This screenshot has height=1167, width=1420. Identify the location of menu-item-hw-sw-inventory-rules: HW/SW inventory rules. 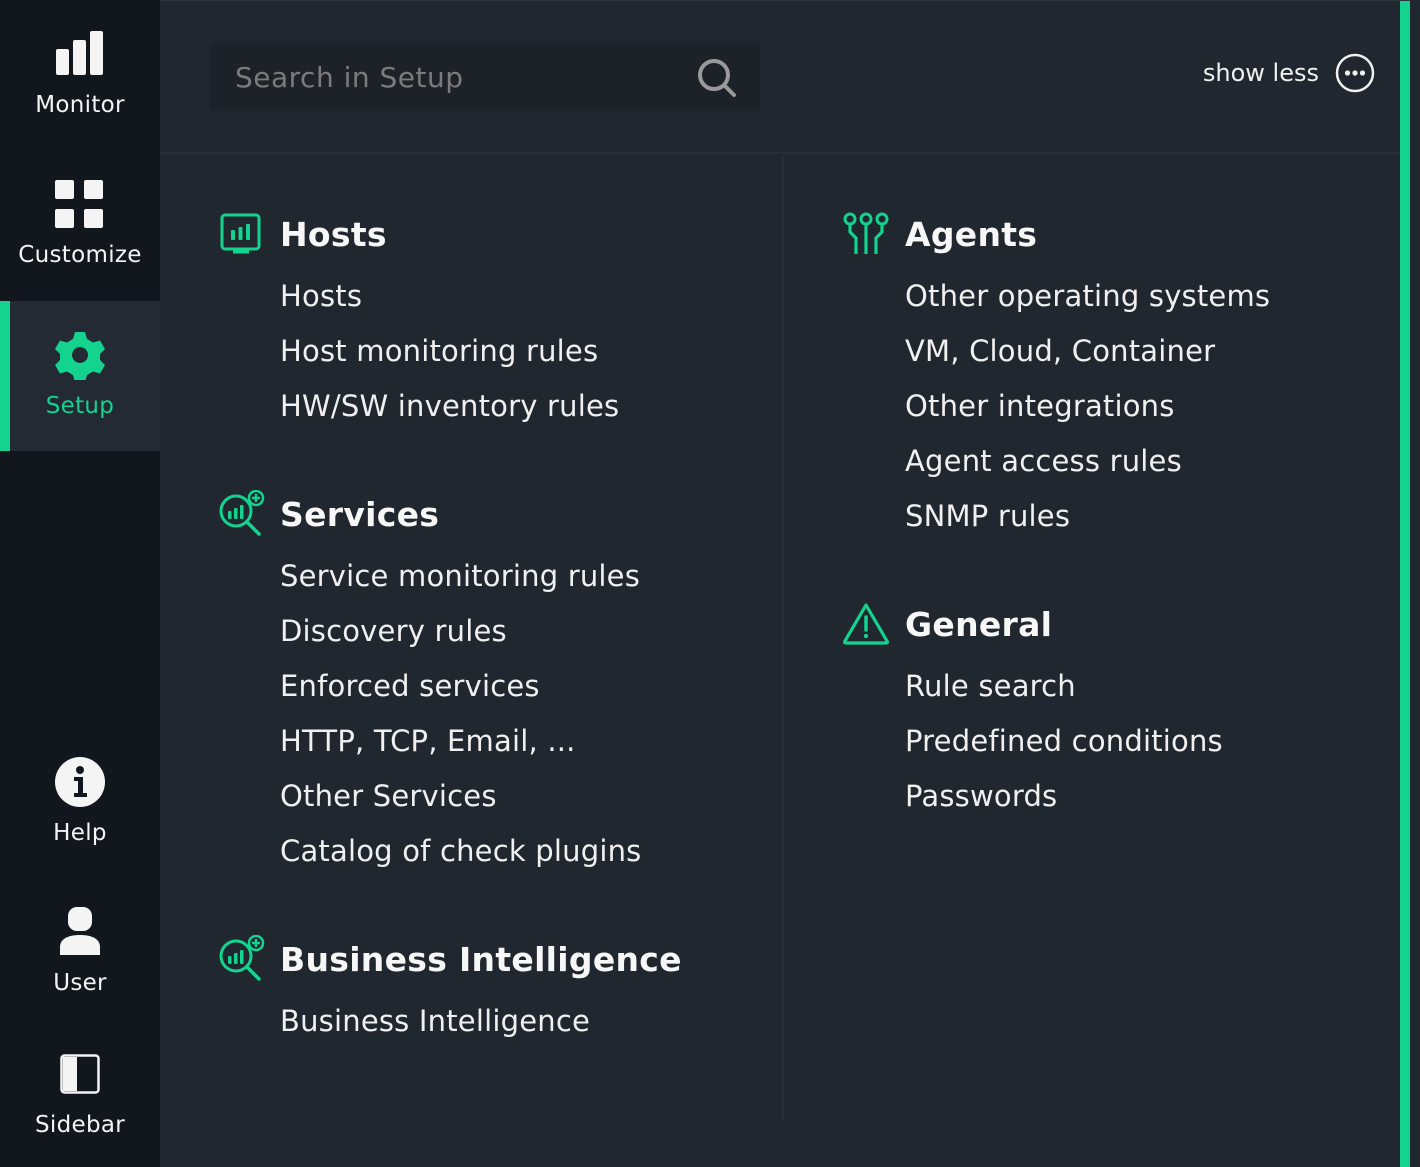
(449, 406).